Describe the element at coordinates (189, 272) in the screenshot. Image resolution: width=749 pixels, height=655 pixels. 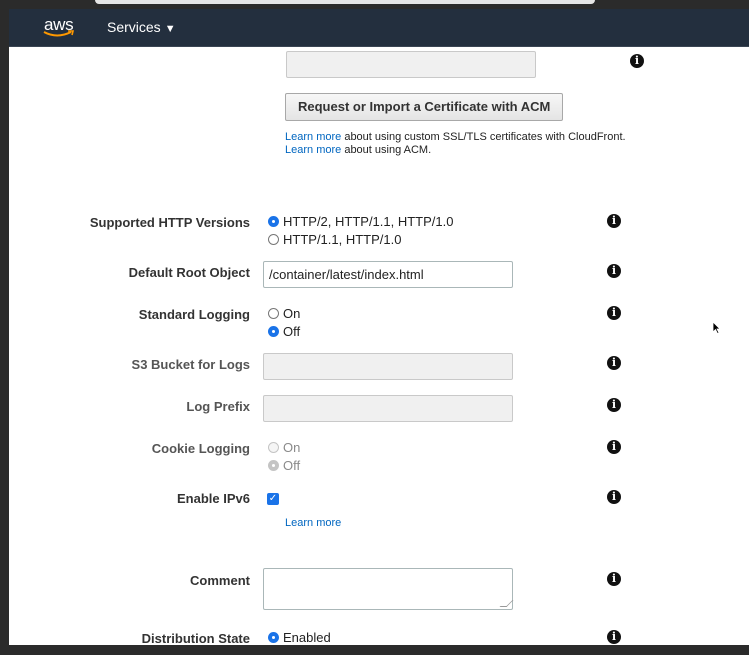
I see `default-root-object-label: Default Root Object` at that location.